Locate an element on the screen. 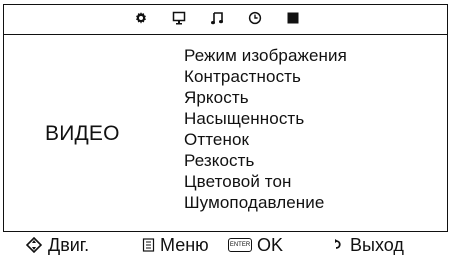 Image resolution: width=454 pixels, height=258 pixels. feature-square-icon is located at coordinates (293, 18).